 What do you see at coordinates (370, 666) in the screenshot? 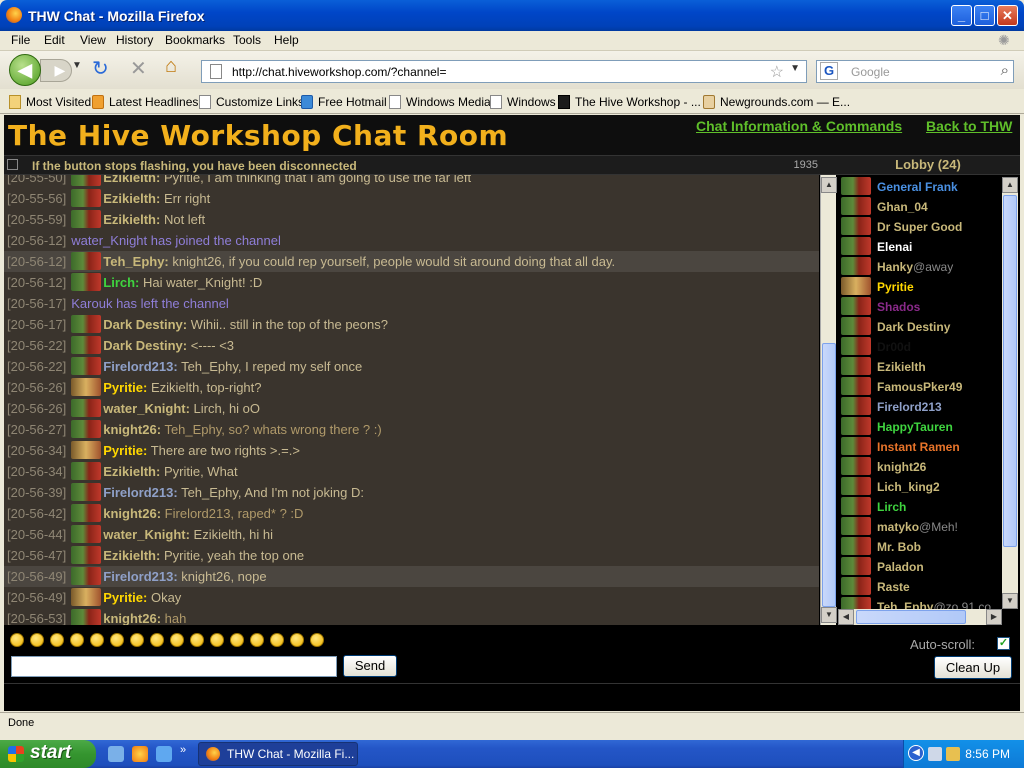
I see `send-button: Send` at bounding box center [370, 666].